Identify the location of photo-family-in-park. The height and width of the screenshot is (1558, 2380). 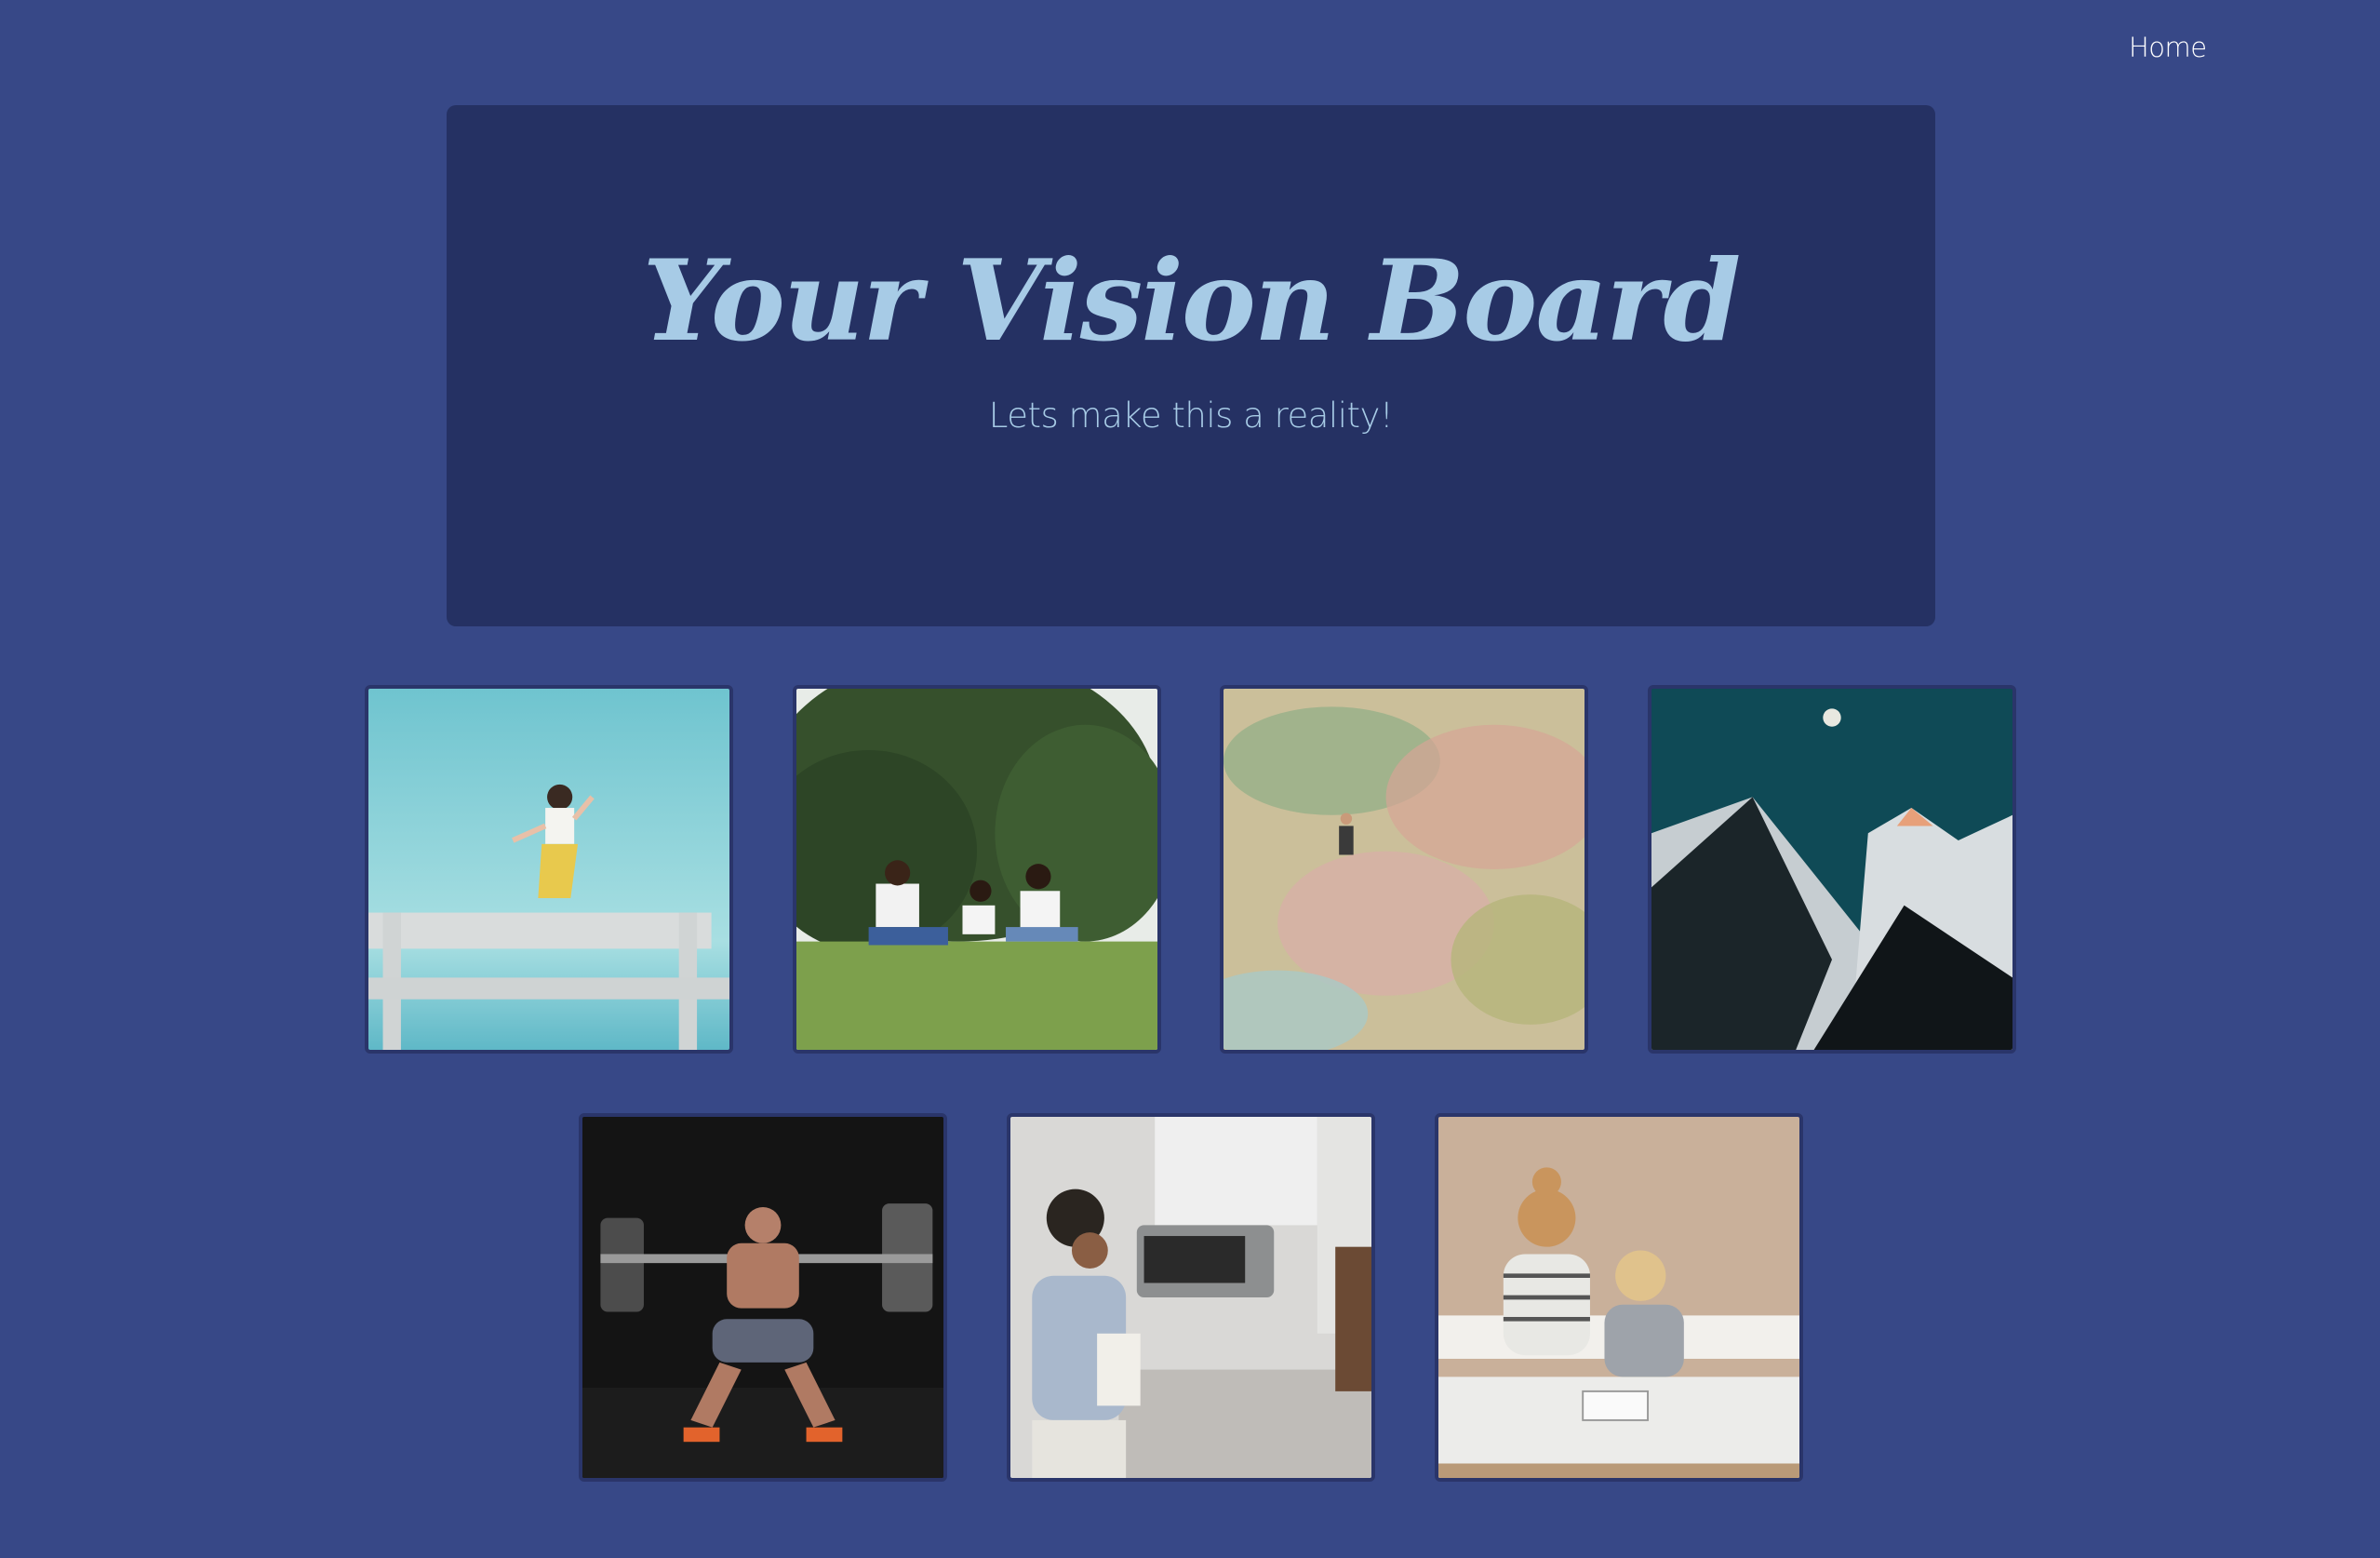
(977, 869).